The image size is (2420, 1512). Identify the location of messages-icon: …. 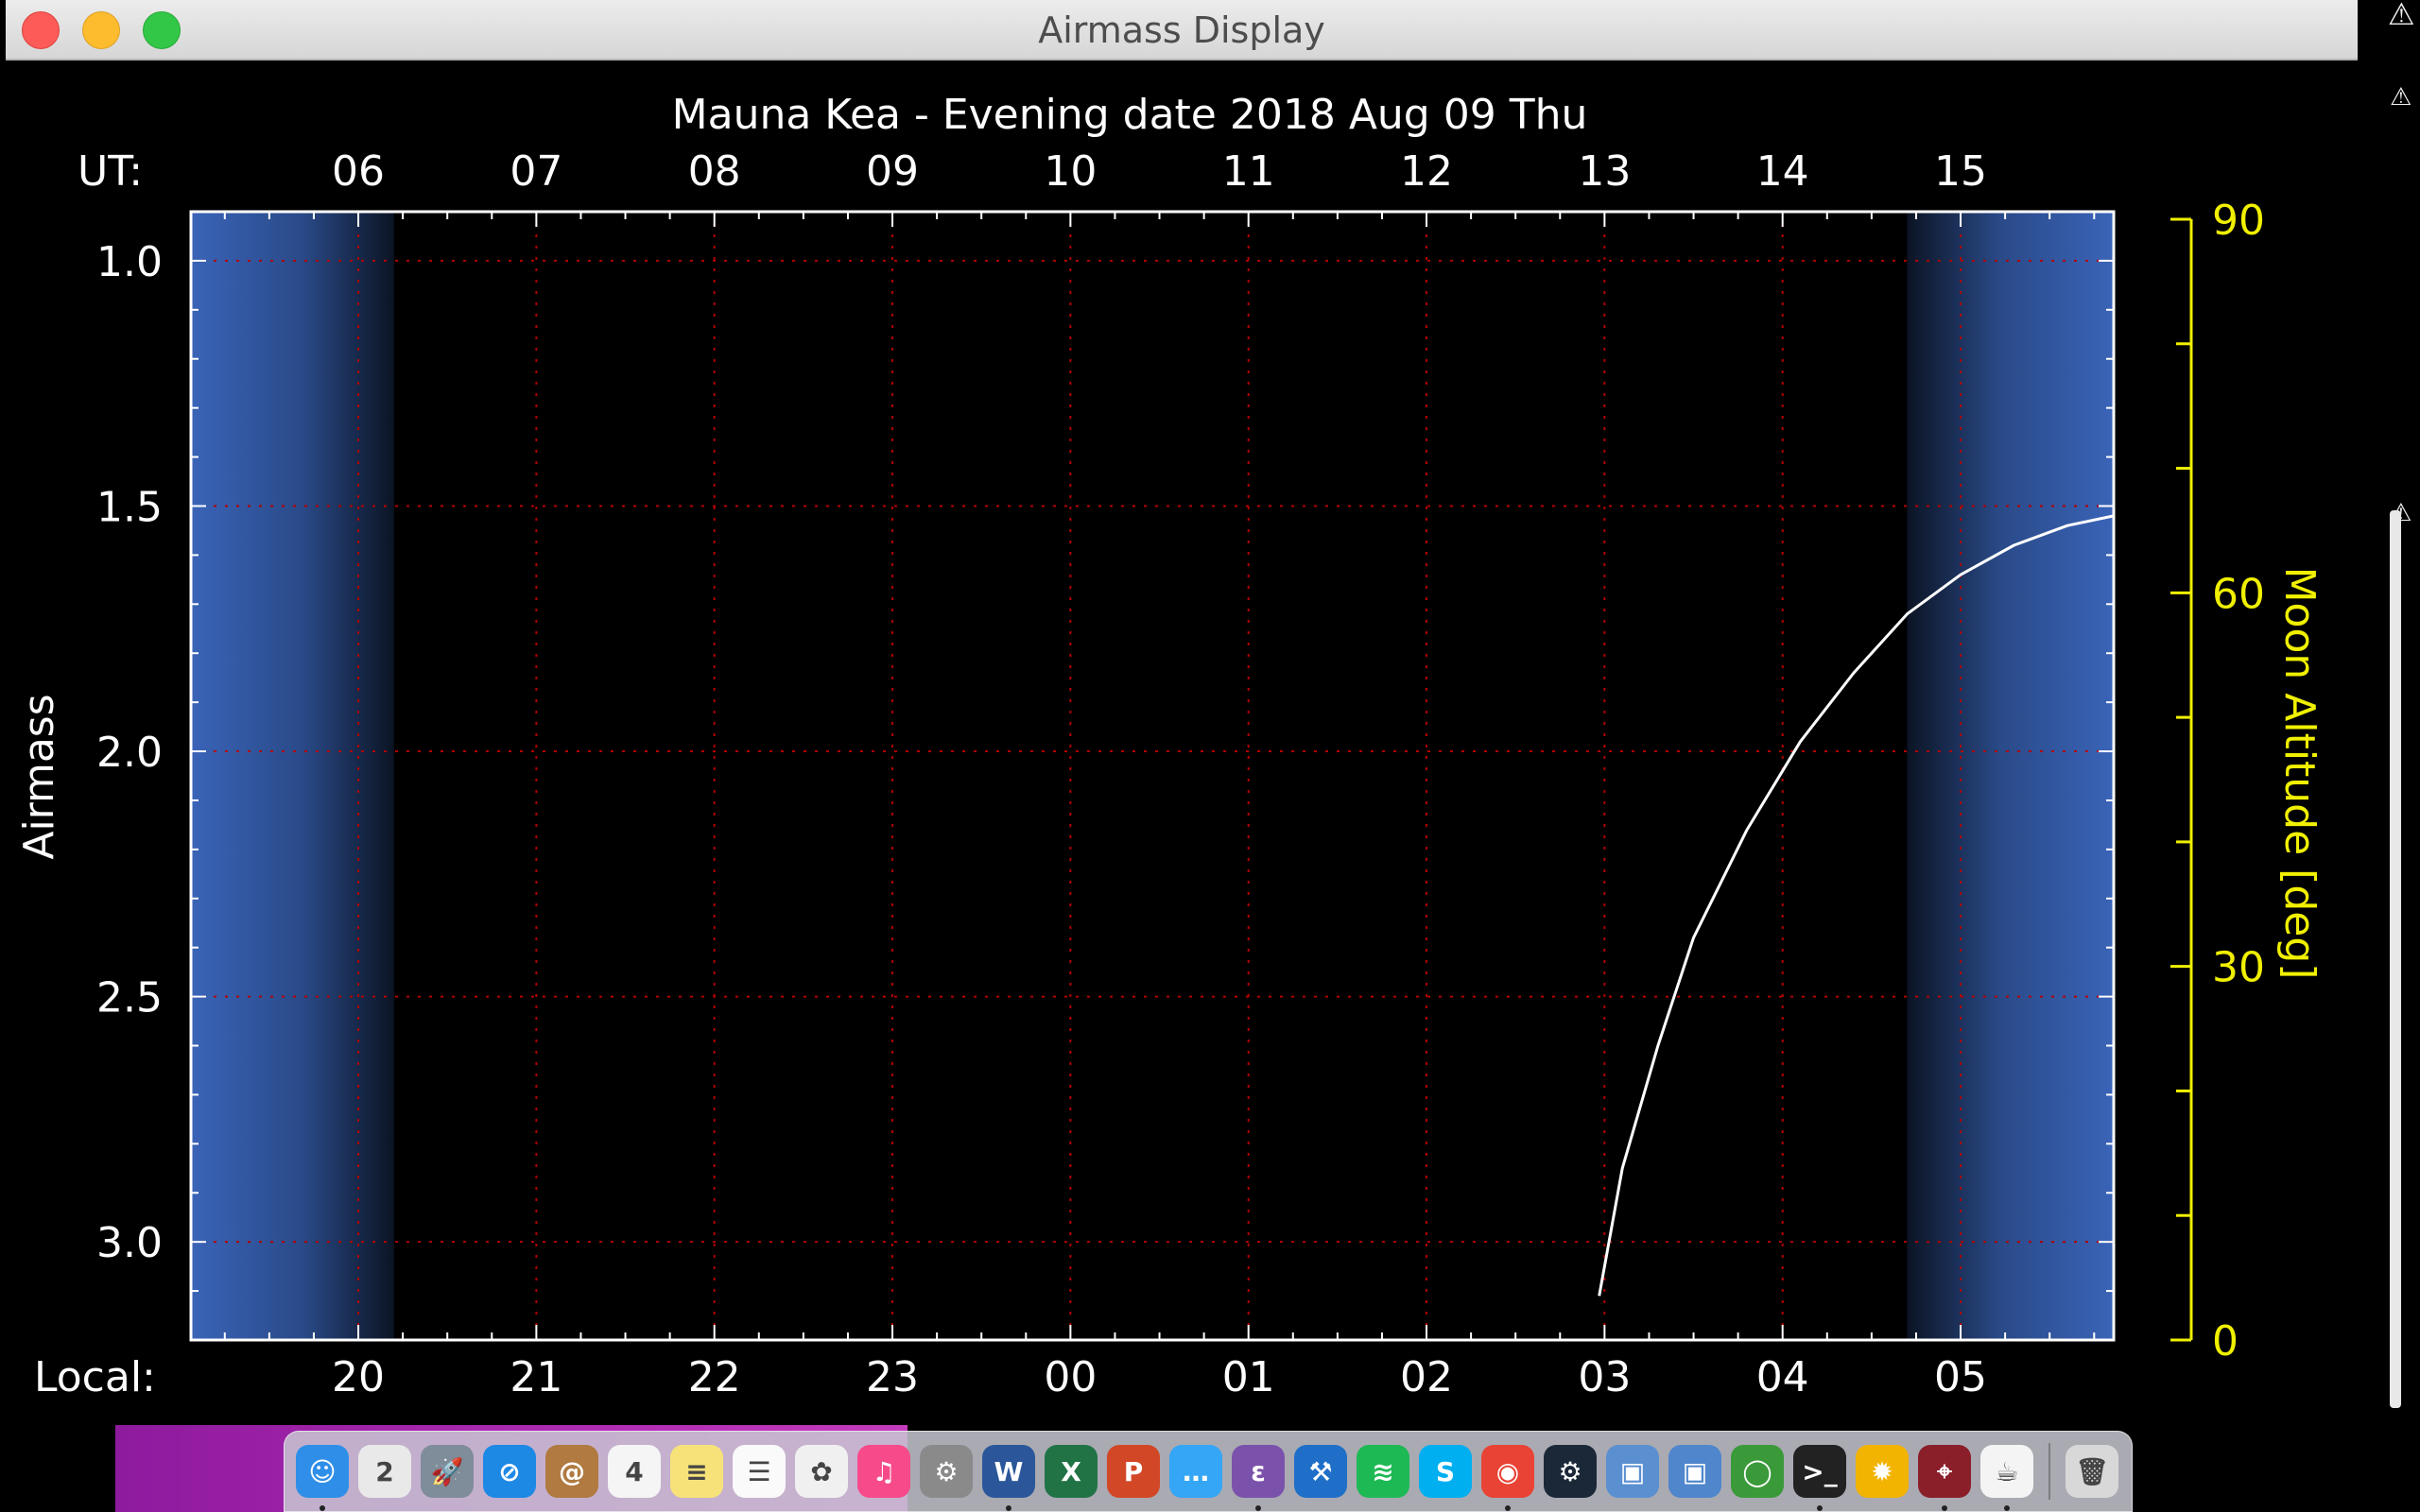
(1196, 1471).